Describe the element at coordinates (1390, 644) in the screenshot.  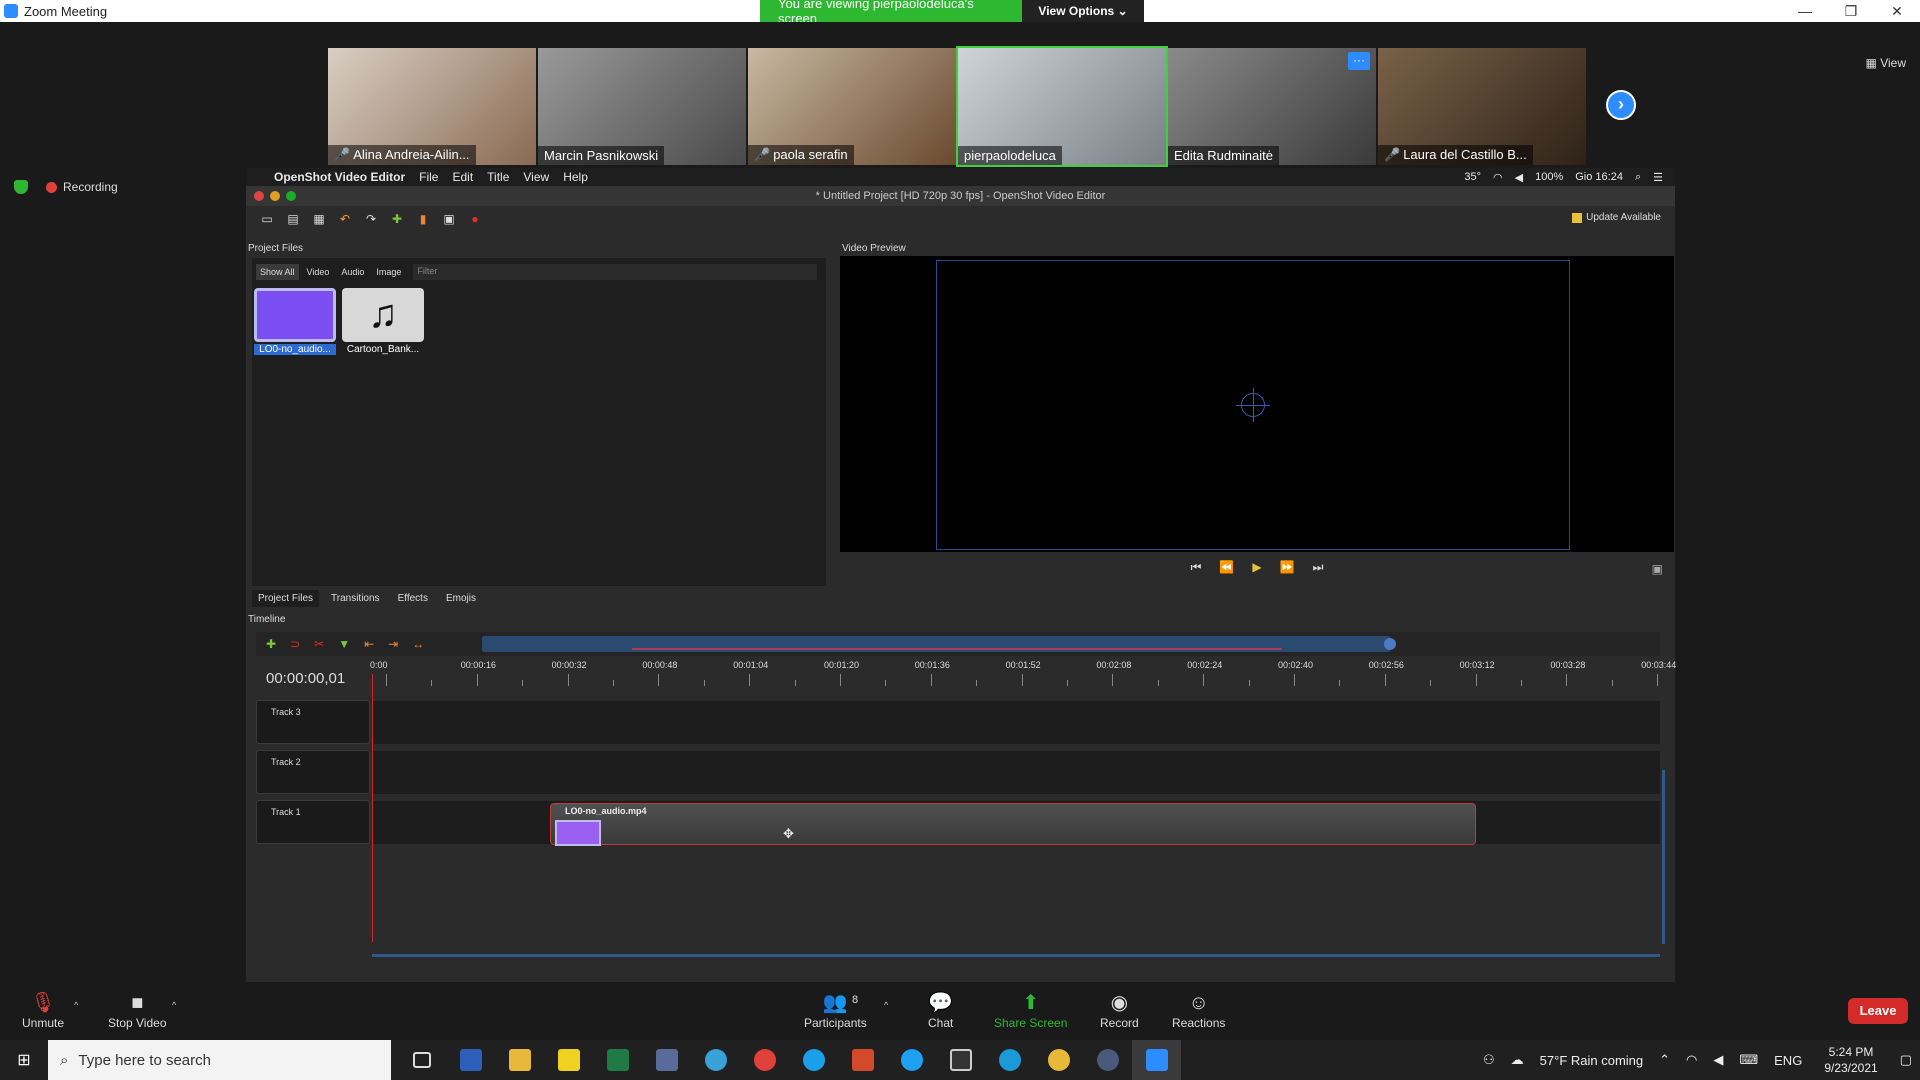
I see `zoom-slider-handle` at that location.